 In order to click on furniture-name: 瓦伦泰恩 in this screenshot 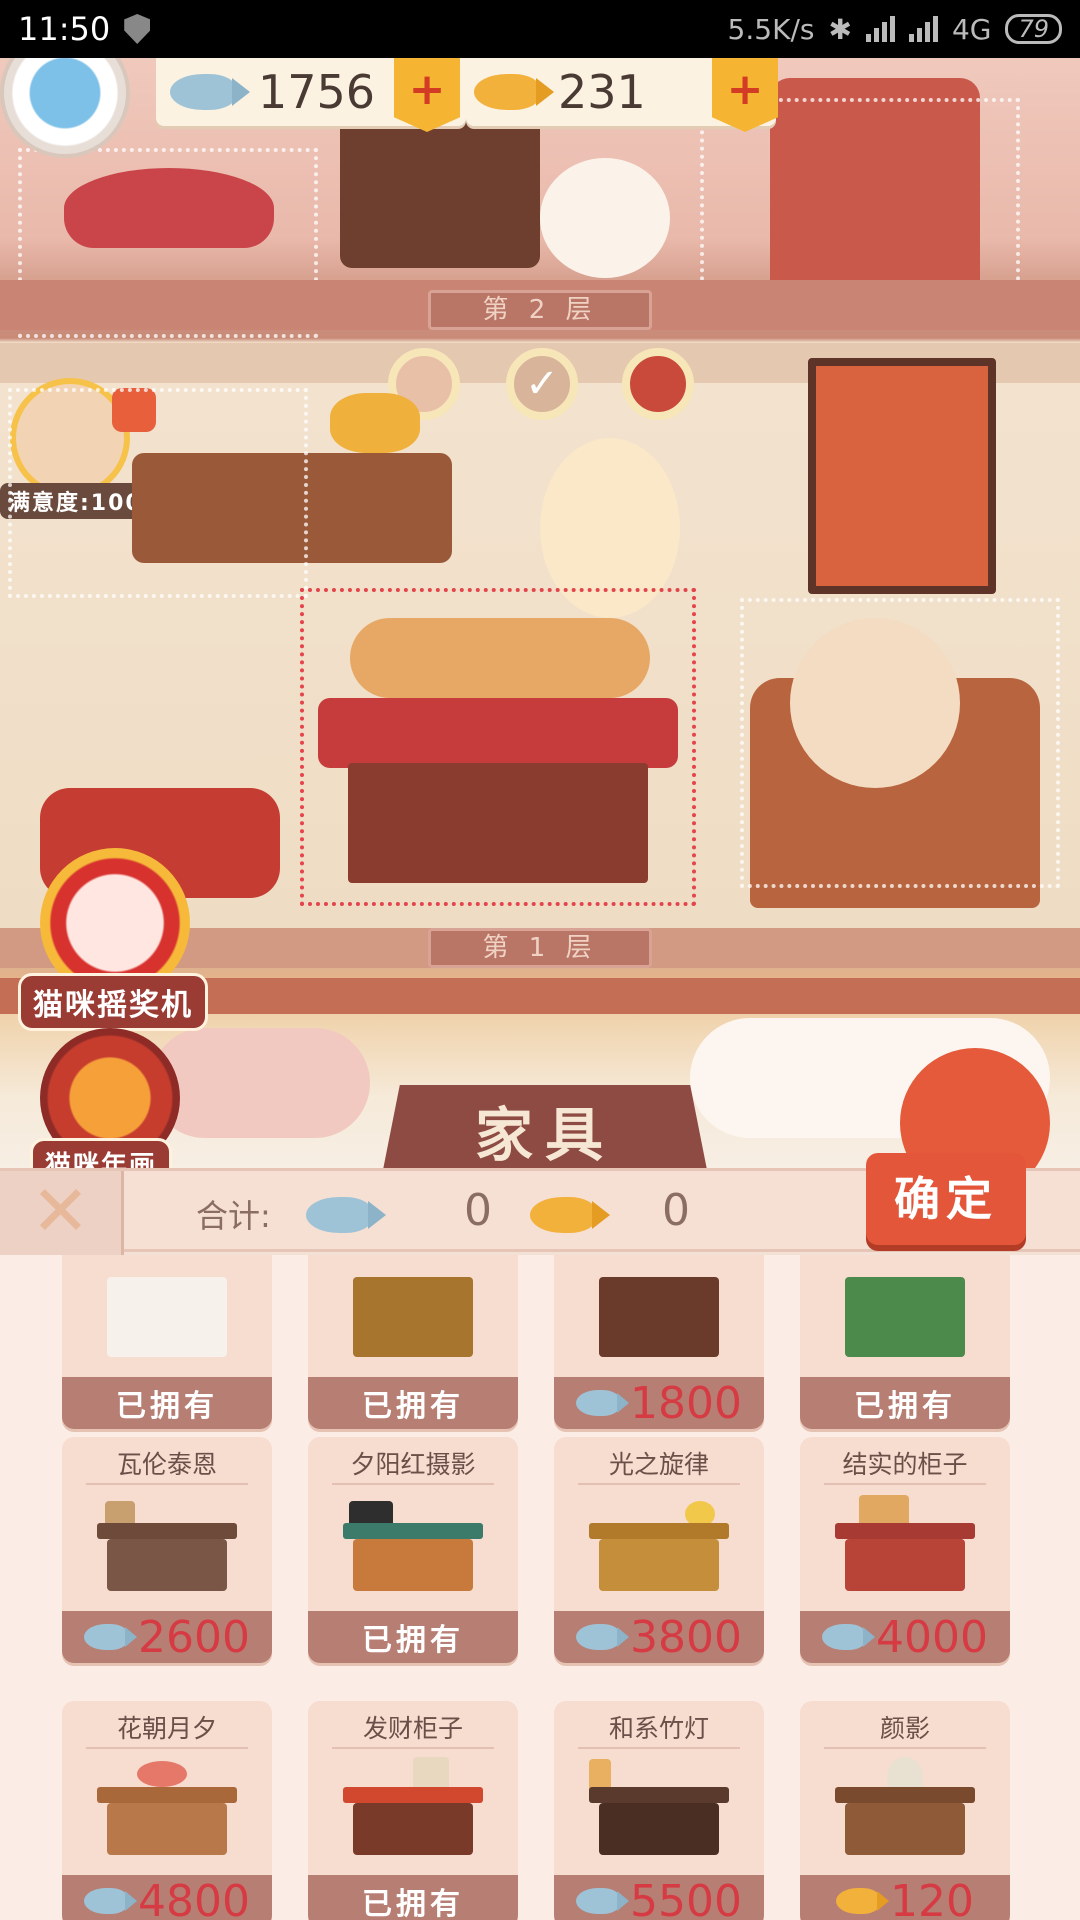, I will do `click(166, 1464)`.